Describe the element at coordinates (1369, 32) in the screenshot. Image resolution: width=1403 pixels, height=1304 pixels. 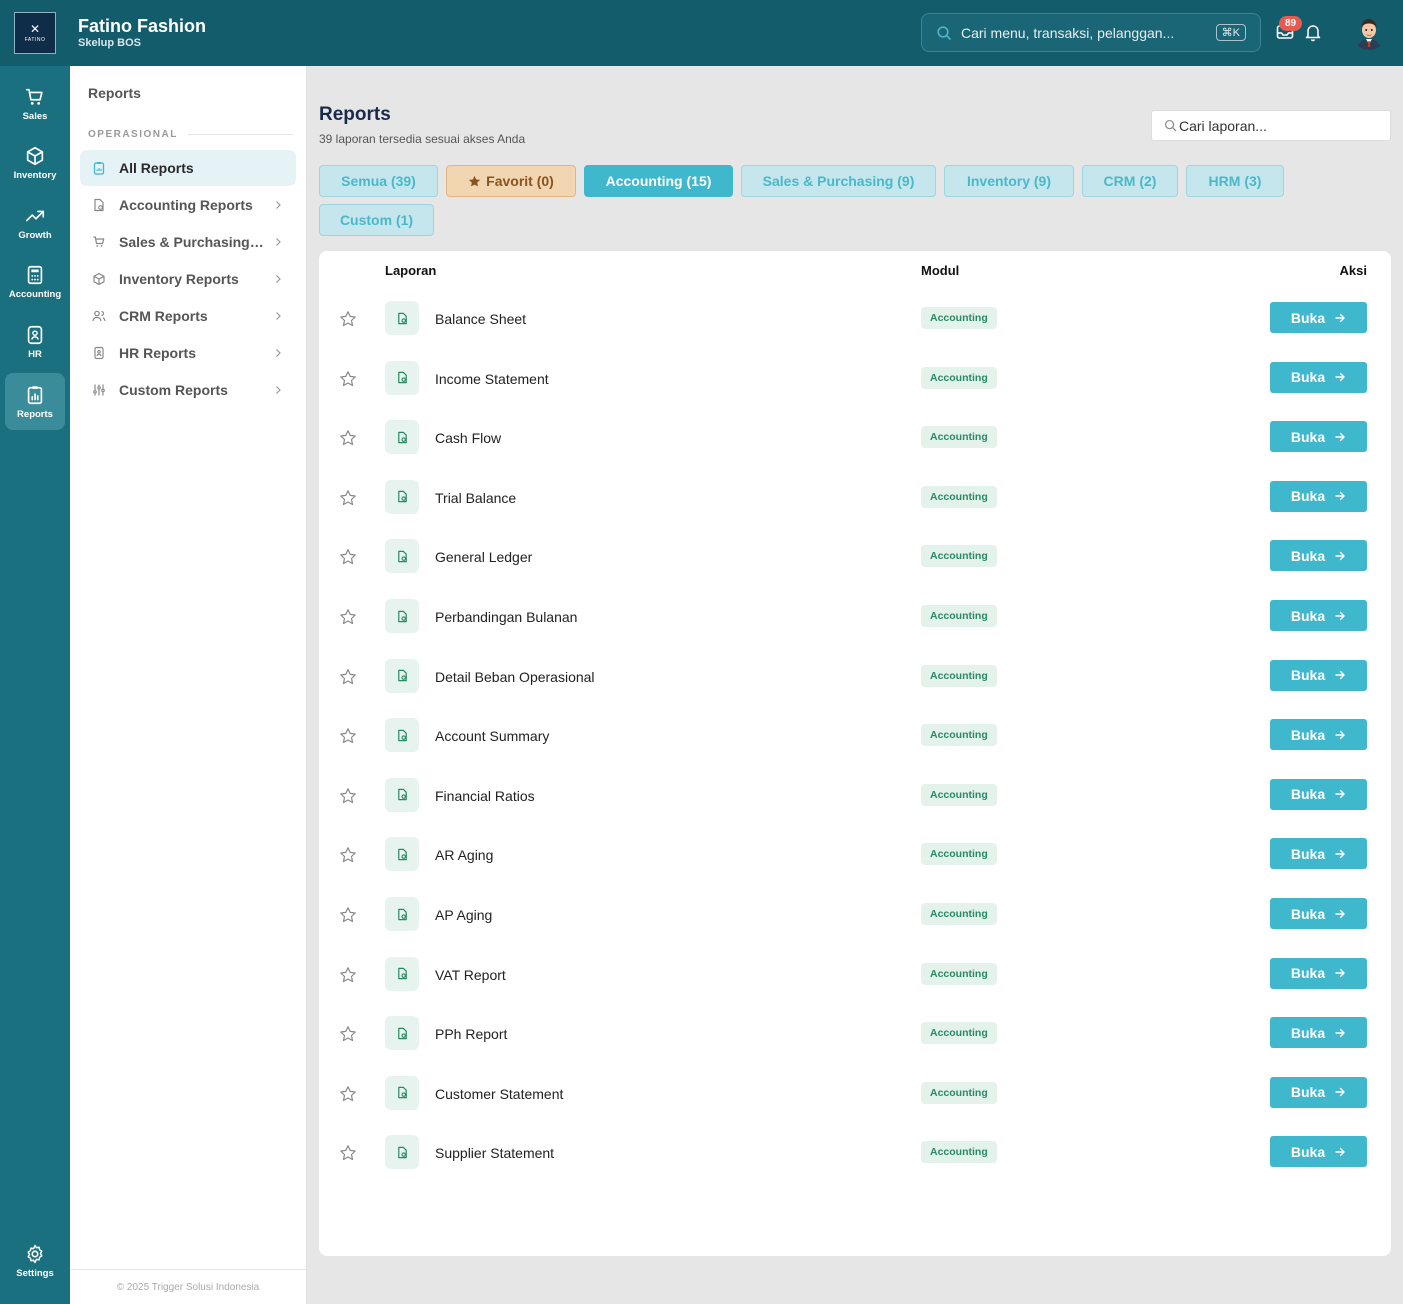
I see `user-avatar` at that location.